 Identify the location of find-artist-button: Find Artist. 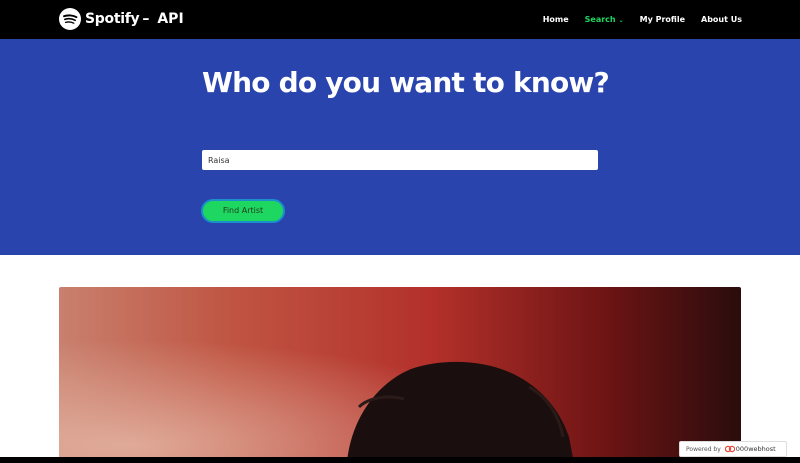
(243, 211).